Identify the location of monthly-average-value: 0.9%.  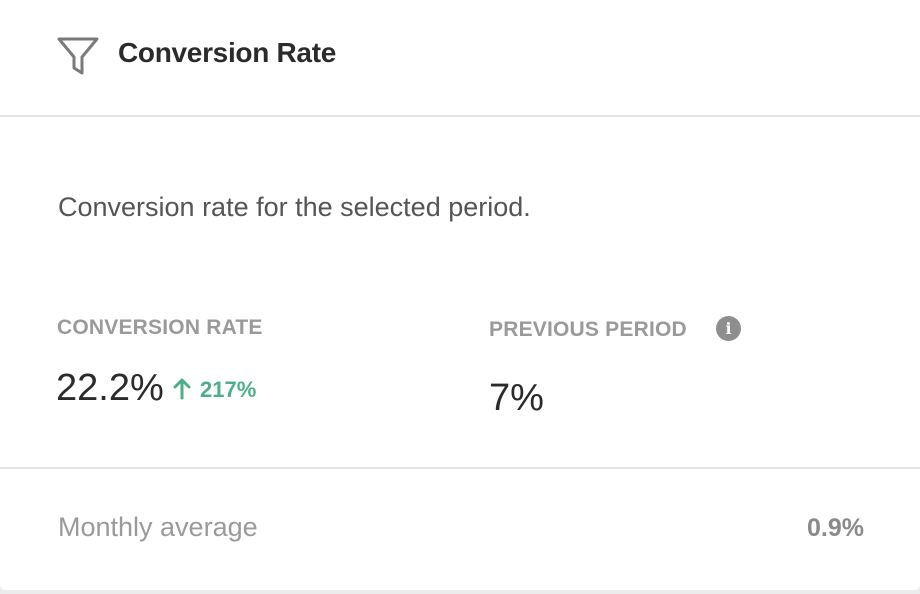
(835, 528).